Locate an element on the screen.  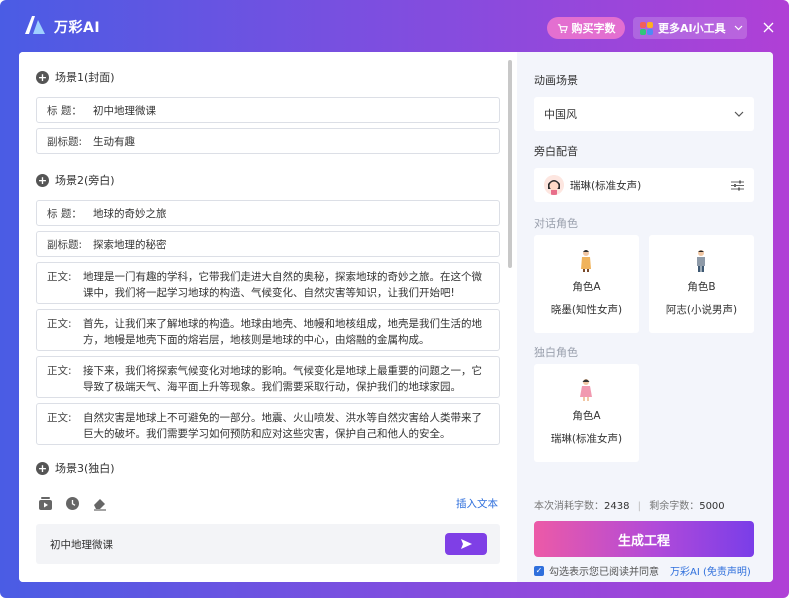
scene-2-subtitle-field: 副标题: 探索地理的秘密 is located at coordinates (268, 244).